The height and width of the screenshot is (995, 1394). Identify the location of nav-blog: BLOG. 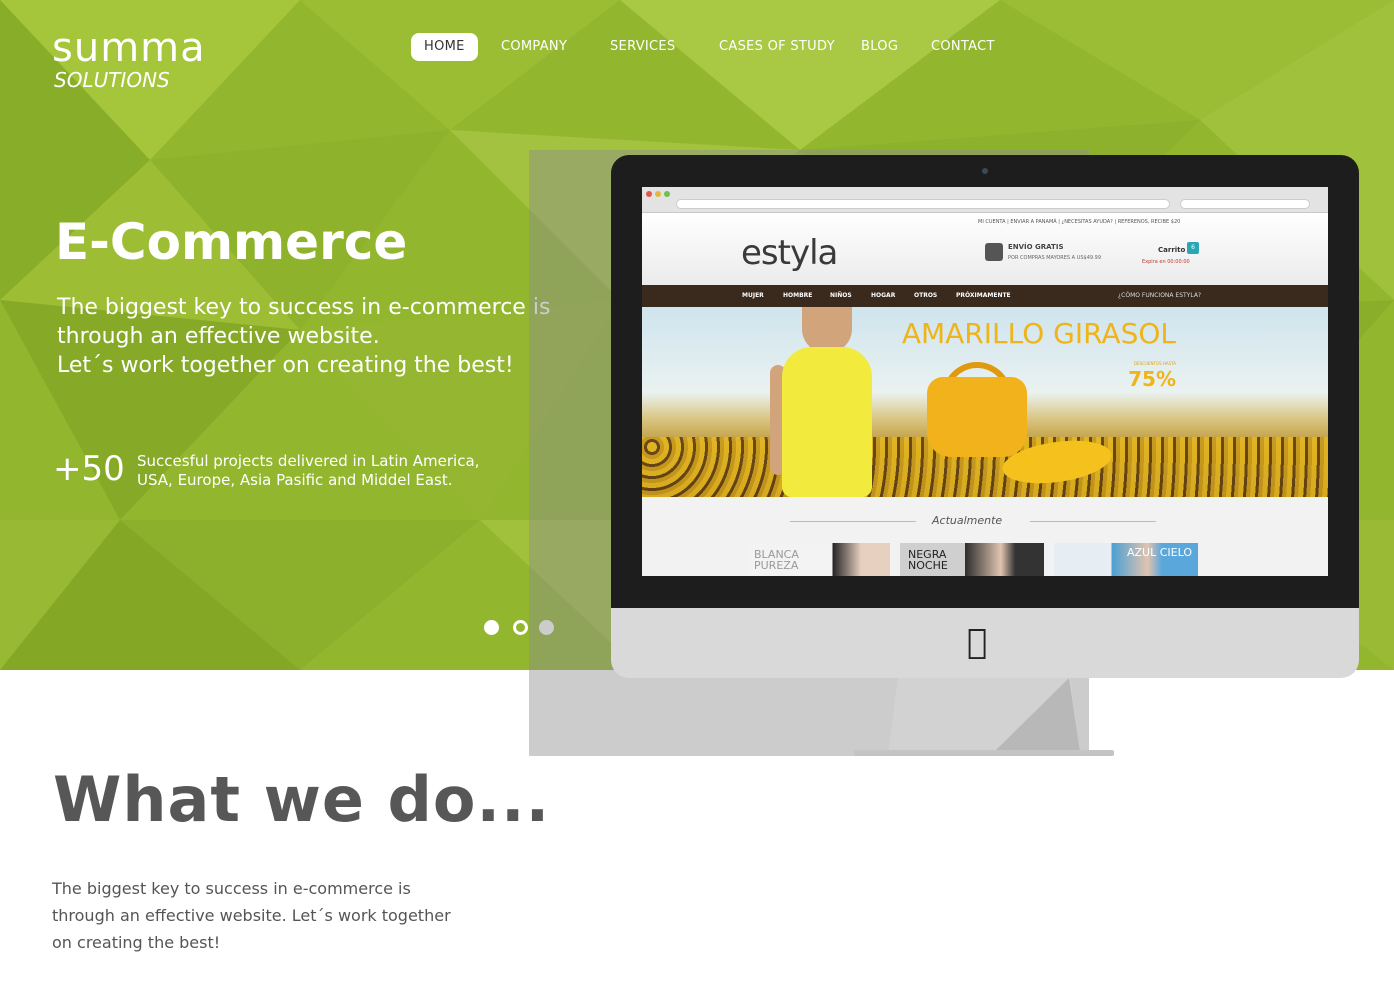
(879, 47).